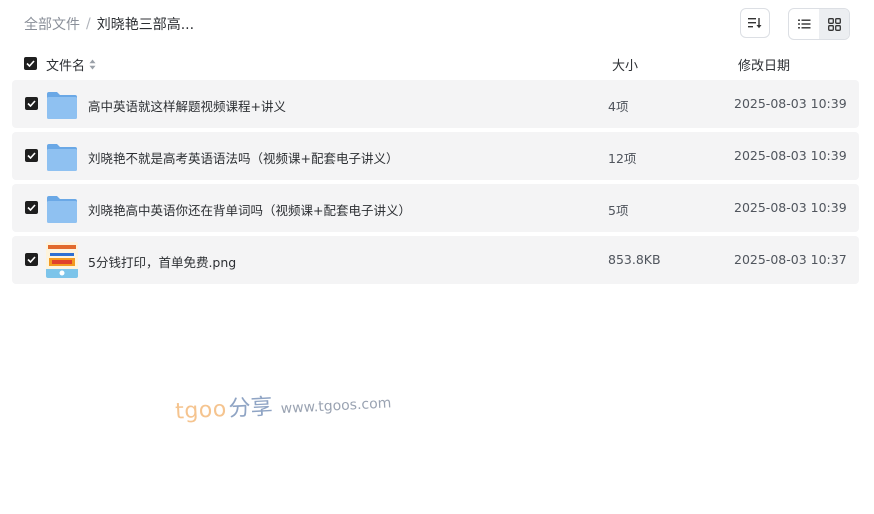 The width and height of the screenshot is (874, 514). What do you see at coordinates (790, 259) in the screenshot?
I see `file-date: 2025-08-03 10:37` at bounding box center [790, 259].